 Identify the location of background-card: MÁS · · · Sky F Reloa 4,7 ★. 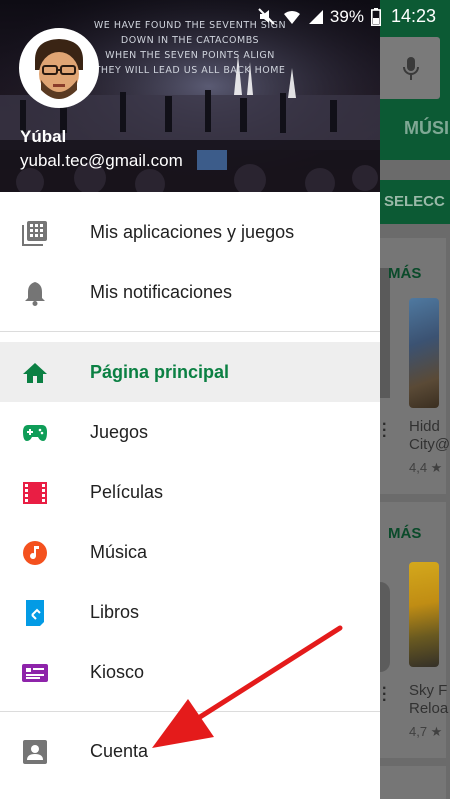
(414, 630).